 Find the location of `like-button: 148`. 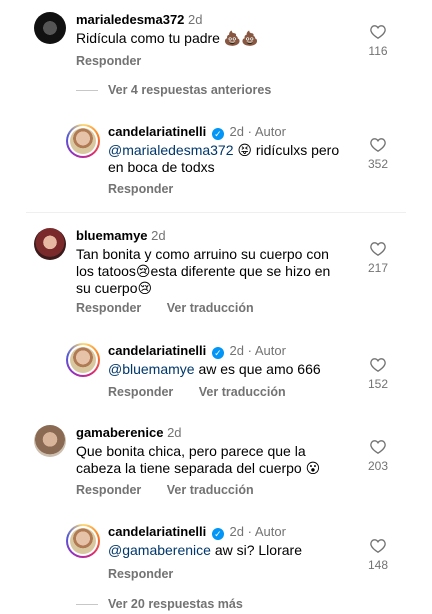

like-button: 148 is located at coordinates (378, 555).